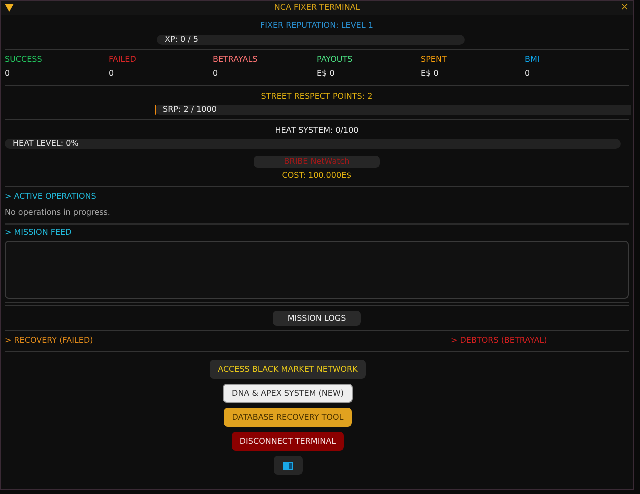 This screenshot has width=640, height=494. I want to click on panel-icon, so click(288, 466).